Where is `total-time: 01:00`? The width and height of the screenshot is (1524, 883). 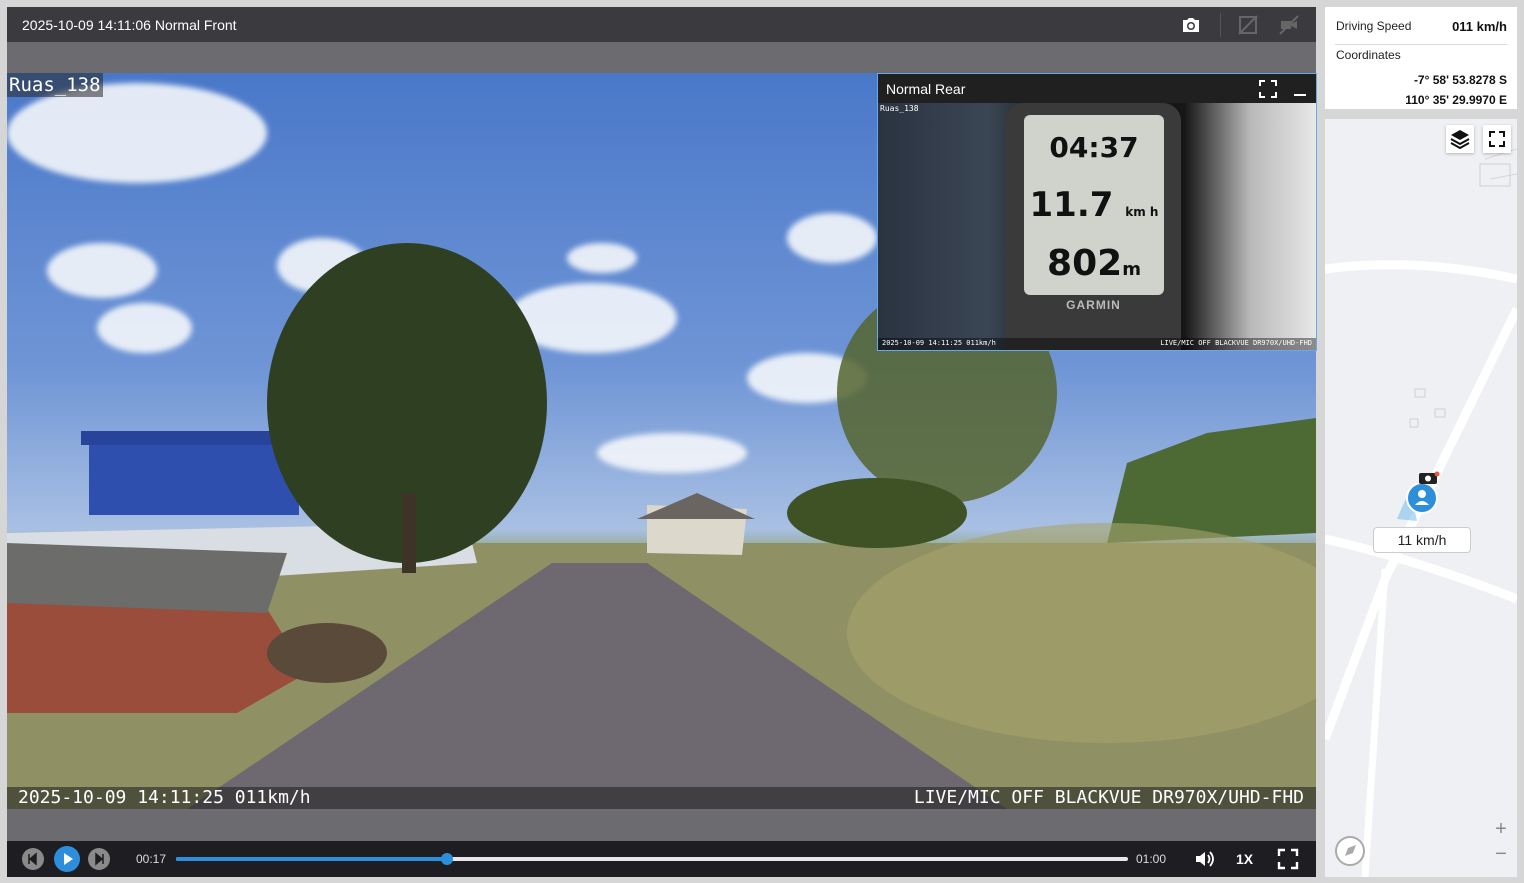 total-time: 01:00 is located at coordinates (1151, 859).